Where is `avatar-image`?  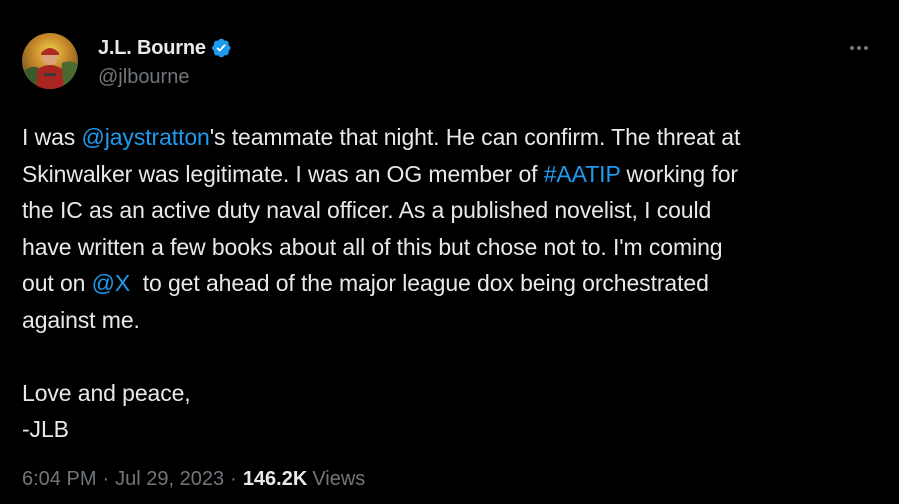
avatar-image is located at coordinates (50, 61).